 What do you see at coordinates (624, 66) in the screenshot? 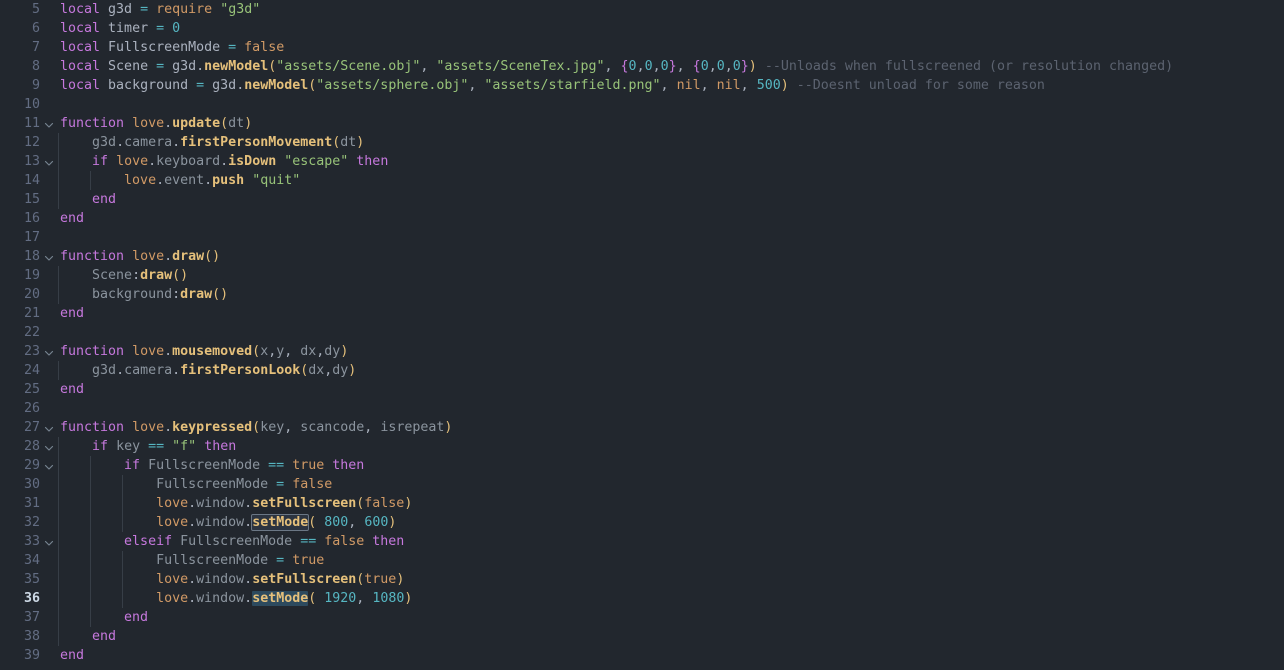
I see `token-p2: {` at bounding box center [624, 66].